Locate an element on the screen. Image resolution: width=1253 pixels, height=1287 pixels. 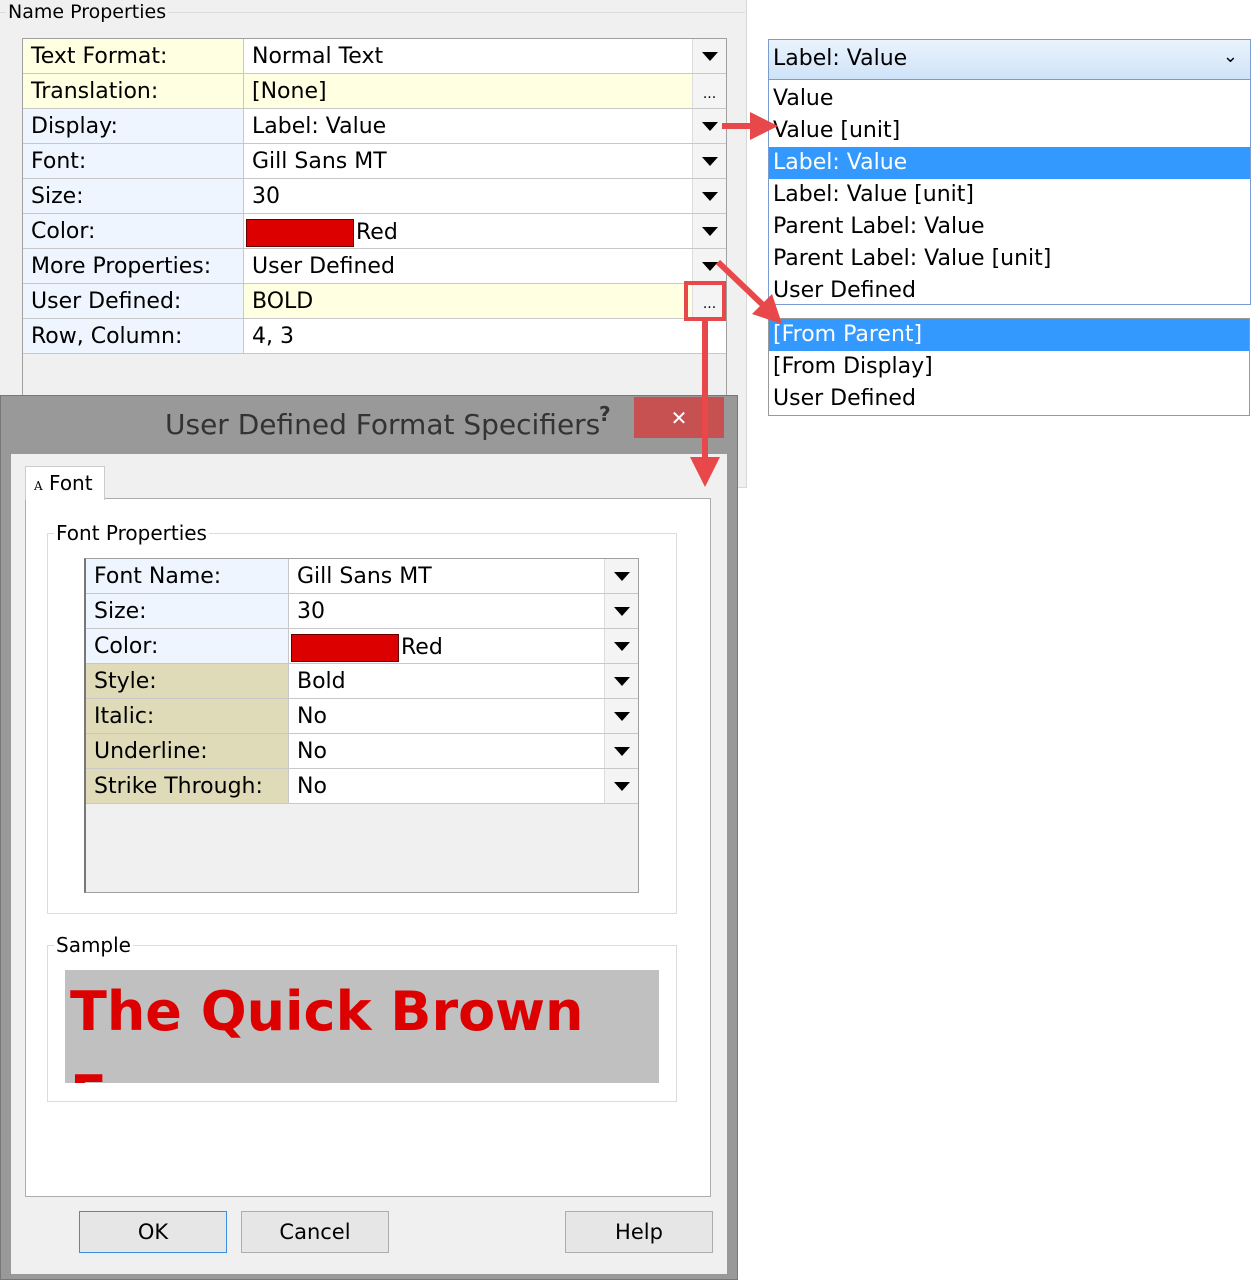
tab-font: A Font is located at coordinates (65, 483).